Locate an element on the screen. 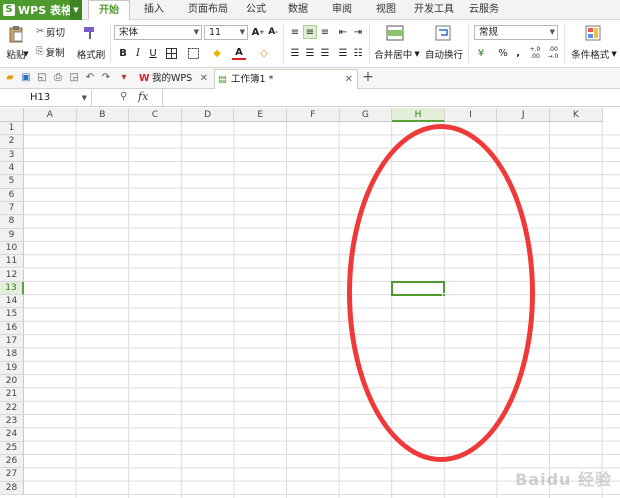 The width and height of the screenshot is (620, 498). indent-decrease-icon: ⇤ is located at coordinates (343, 32).